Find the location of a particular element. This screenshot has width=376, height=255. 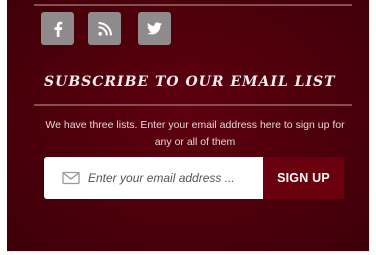

email-input is located at coordinates (175, 178).